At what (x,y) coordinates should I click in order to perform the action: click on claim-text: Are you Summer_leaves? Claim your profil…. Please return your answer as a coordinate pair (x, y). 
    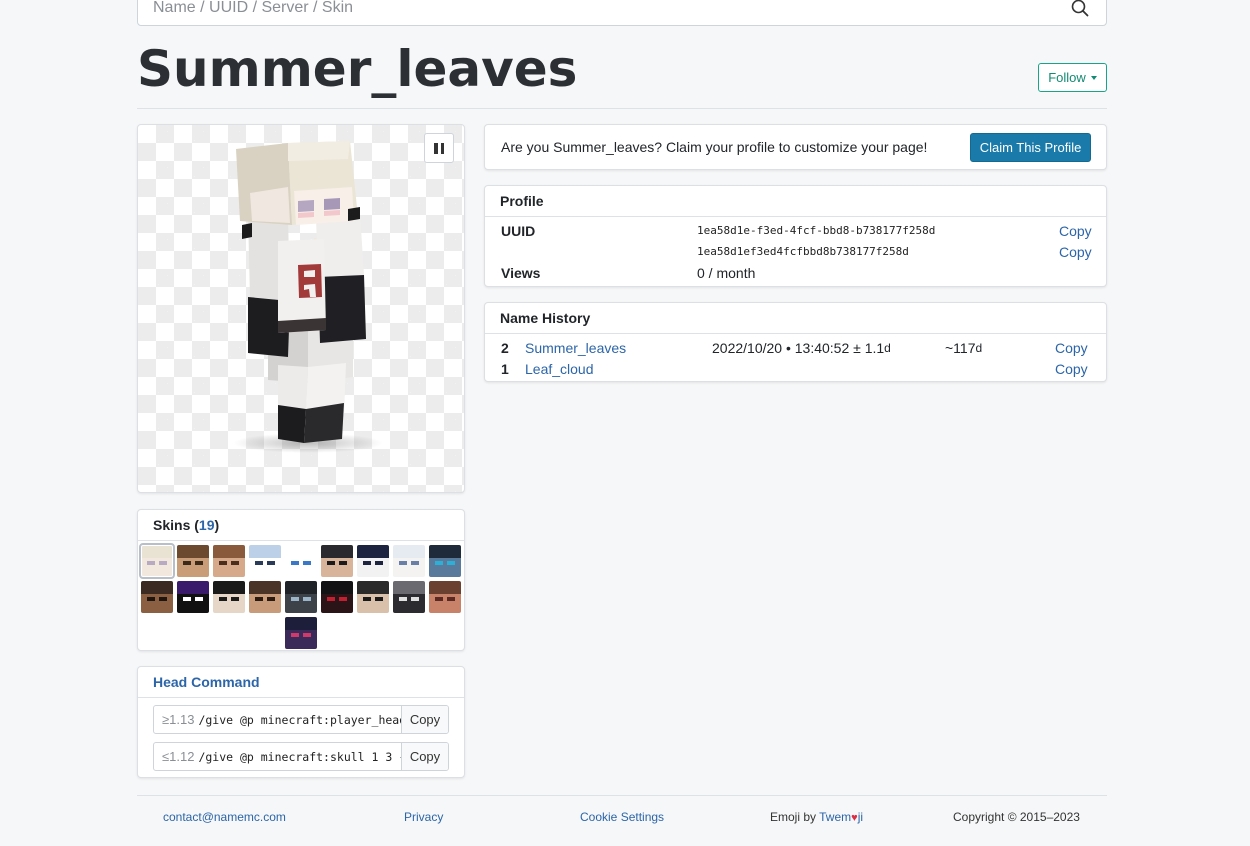
    Looking at the image, I should click on (714, 147).